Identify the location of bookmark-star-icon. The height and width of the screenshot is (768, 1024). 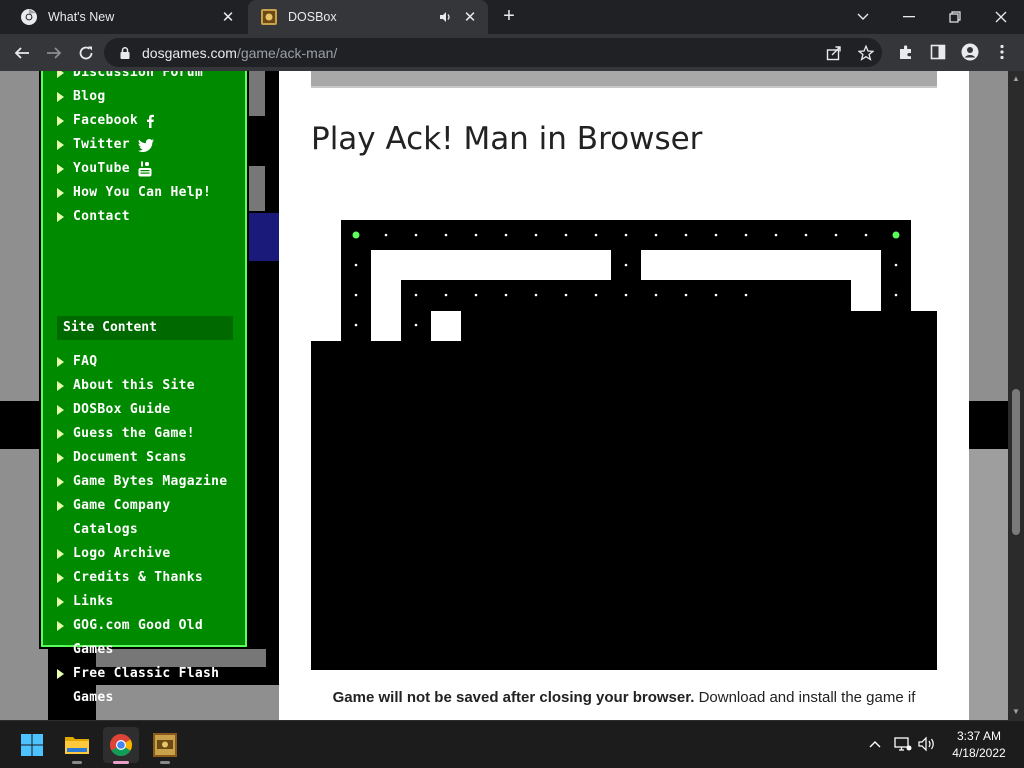
(866, 52).